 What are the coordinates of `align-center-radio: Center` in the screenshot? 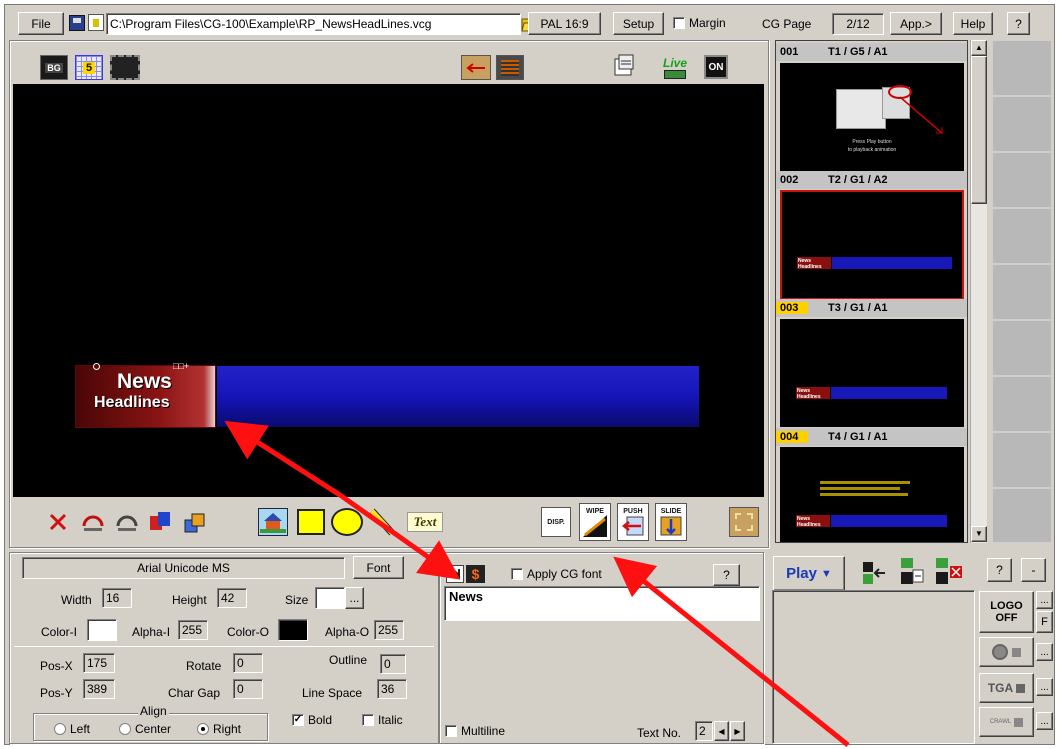 It's located at (145, 729).